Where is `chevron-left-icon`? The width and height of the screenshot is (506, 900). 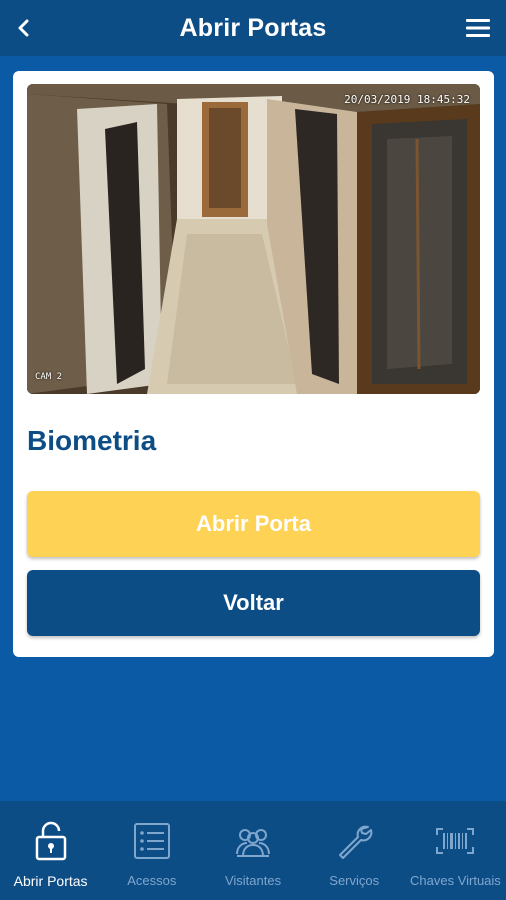 chevron-left-icon is located at coordinates (23, 28).